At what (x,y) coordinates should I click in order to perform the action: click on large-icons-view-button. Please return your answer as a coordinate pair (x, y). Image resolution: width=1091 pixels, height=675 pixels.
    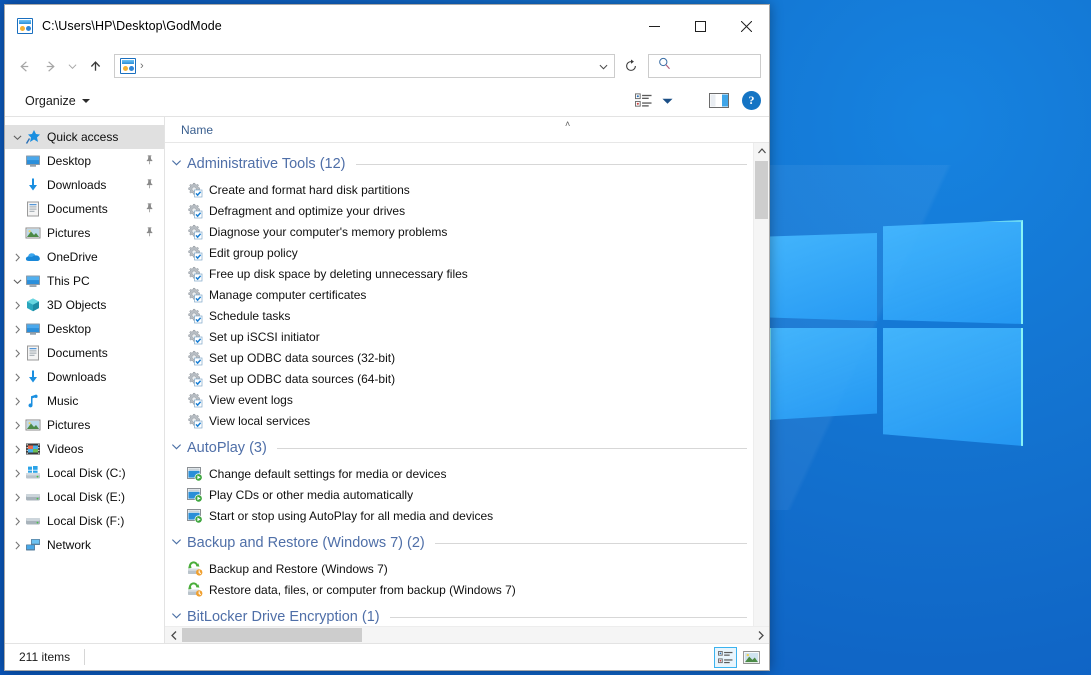
    Looking at the image, I should click on (751, 657).